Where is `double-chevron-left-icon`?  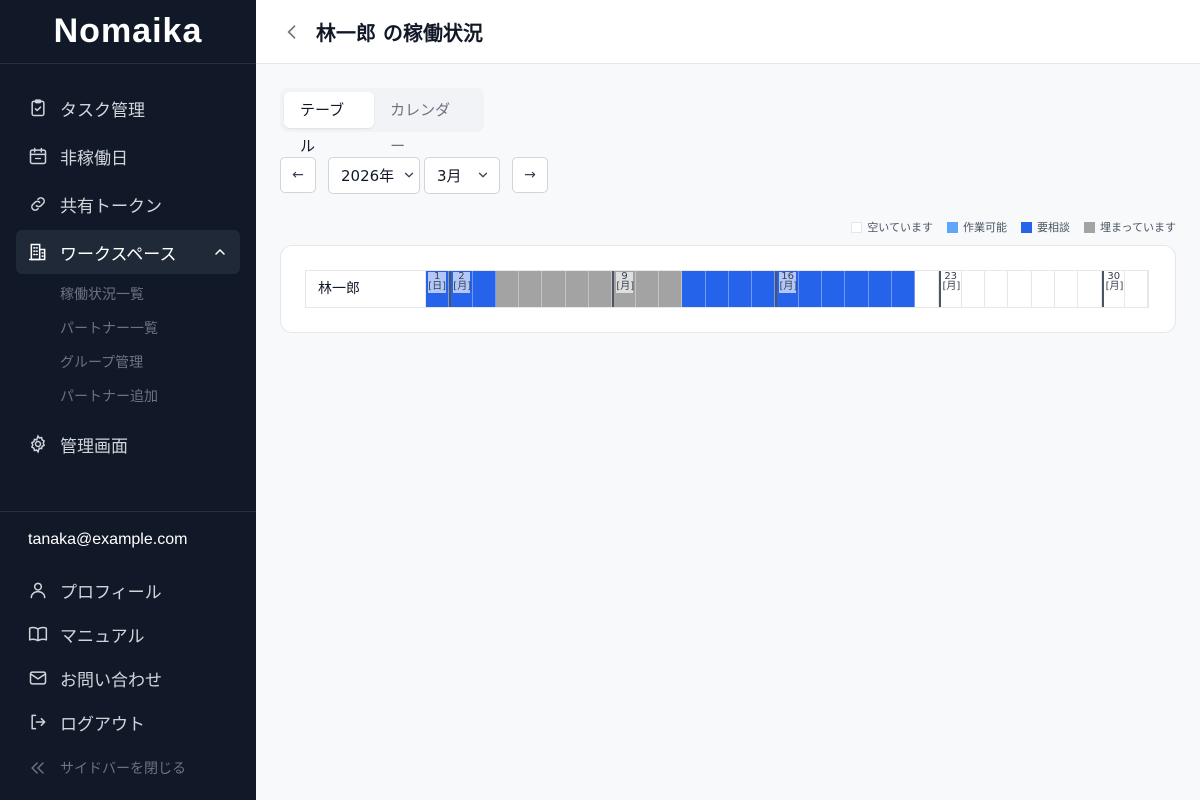 double-chevron-left-icon is located at coordinates (38, 768).